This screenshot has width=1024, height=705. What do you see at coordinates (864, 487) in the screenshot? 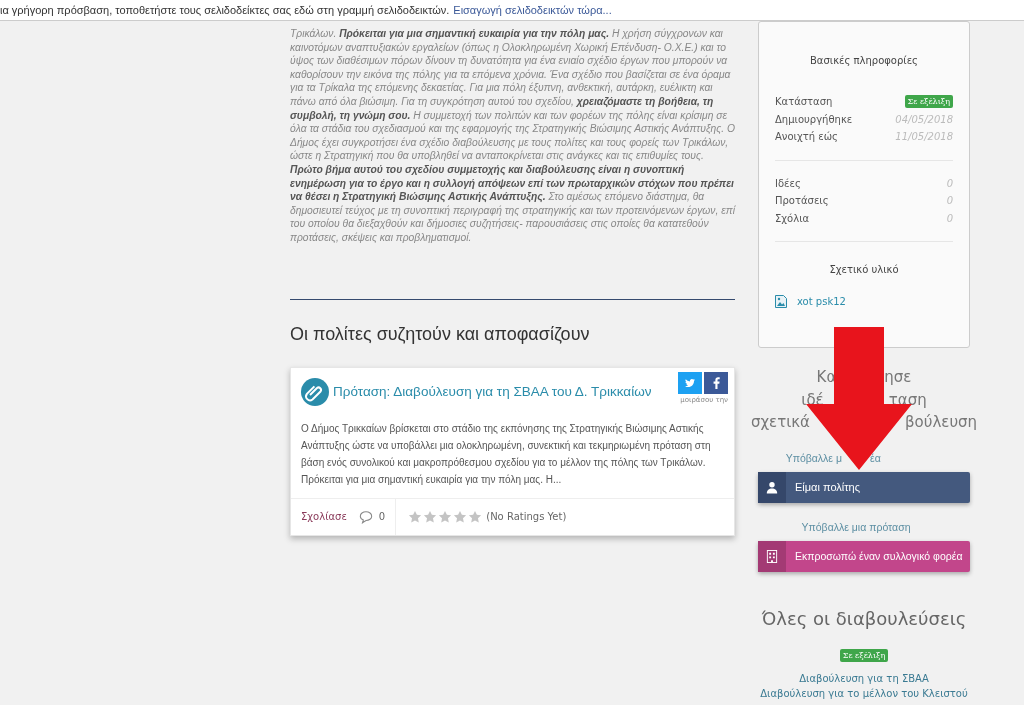
I see `citizen-button: Είμαι πολίτης` at bounding box center [864, 487].